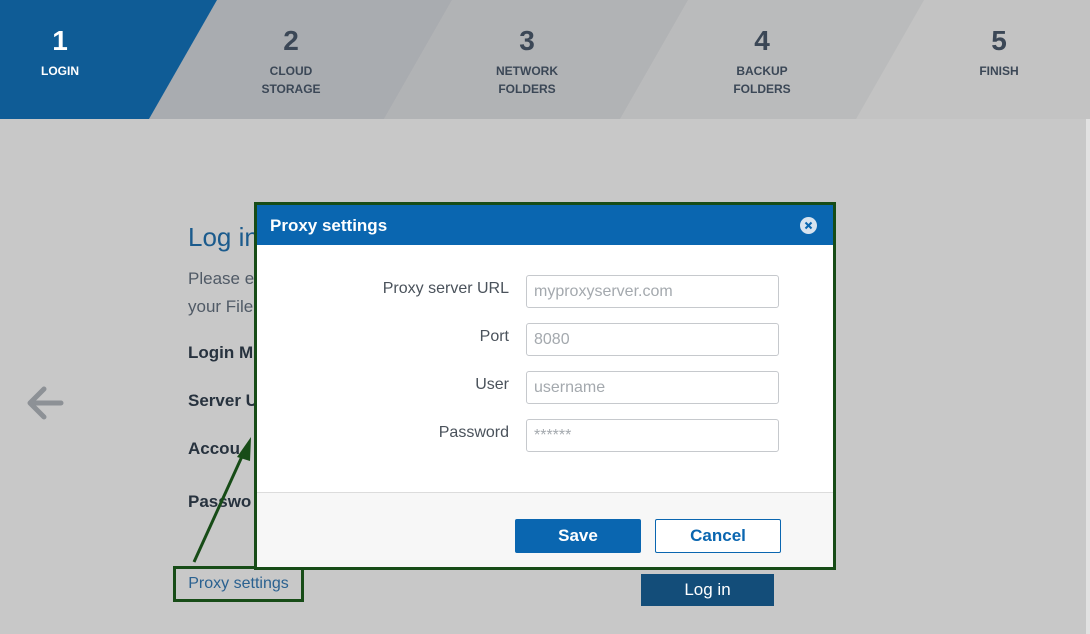 This screenshot has width=1090, height=634. I want to click on step-label: CLOUD STORAGE, so click(291, 80).